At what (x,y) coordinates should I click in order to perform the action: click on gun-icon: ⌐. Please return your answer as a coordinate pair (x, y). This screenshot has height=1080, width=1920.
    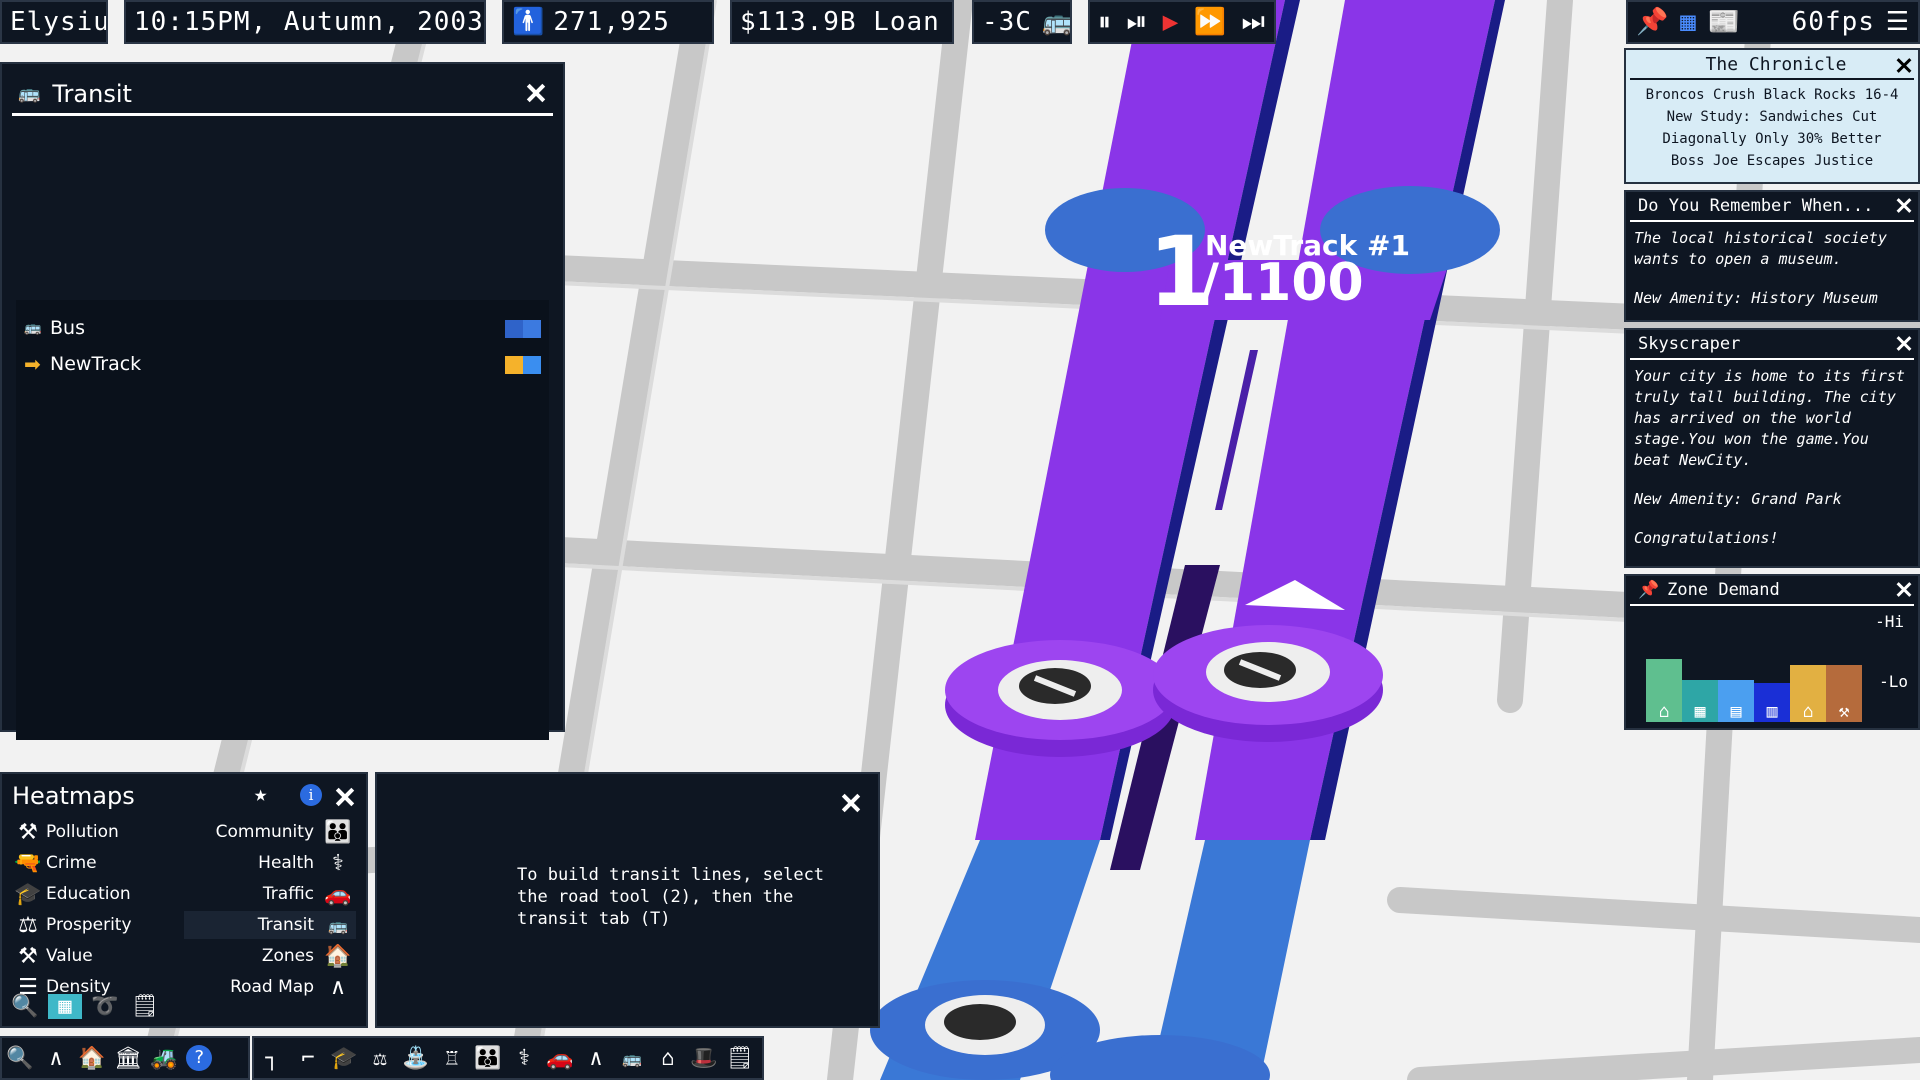
    Looking at the image, I should click on (308, 1058).